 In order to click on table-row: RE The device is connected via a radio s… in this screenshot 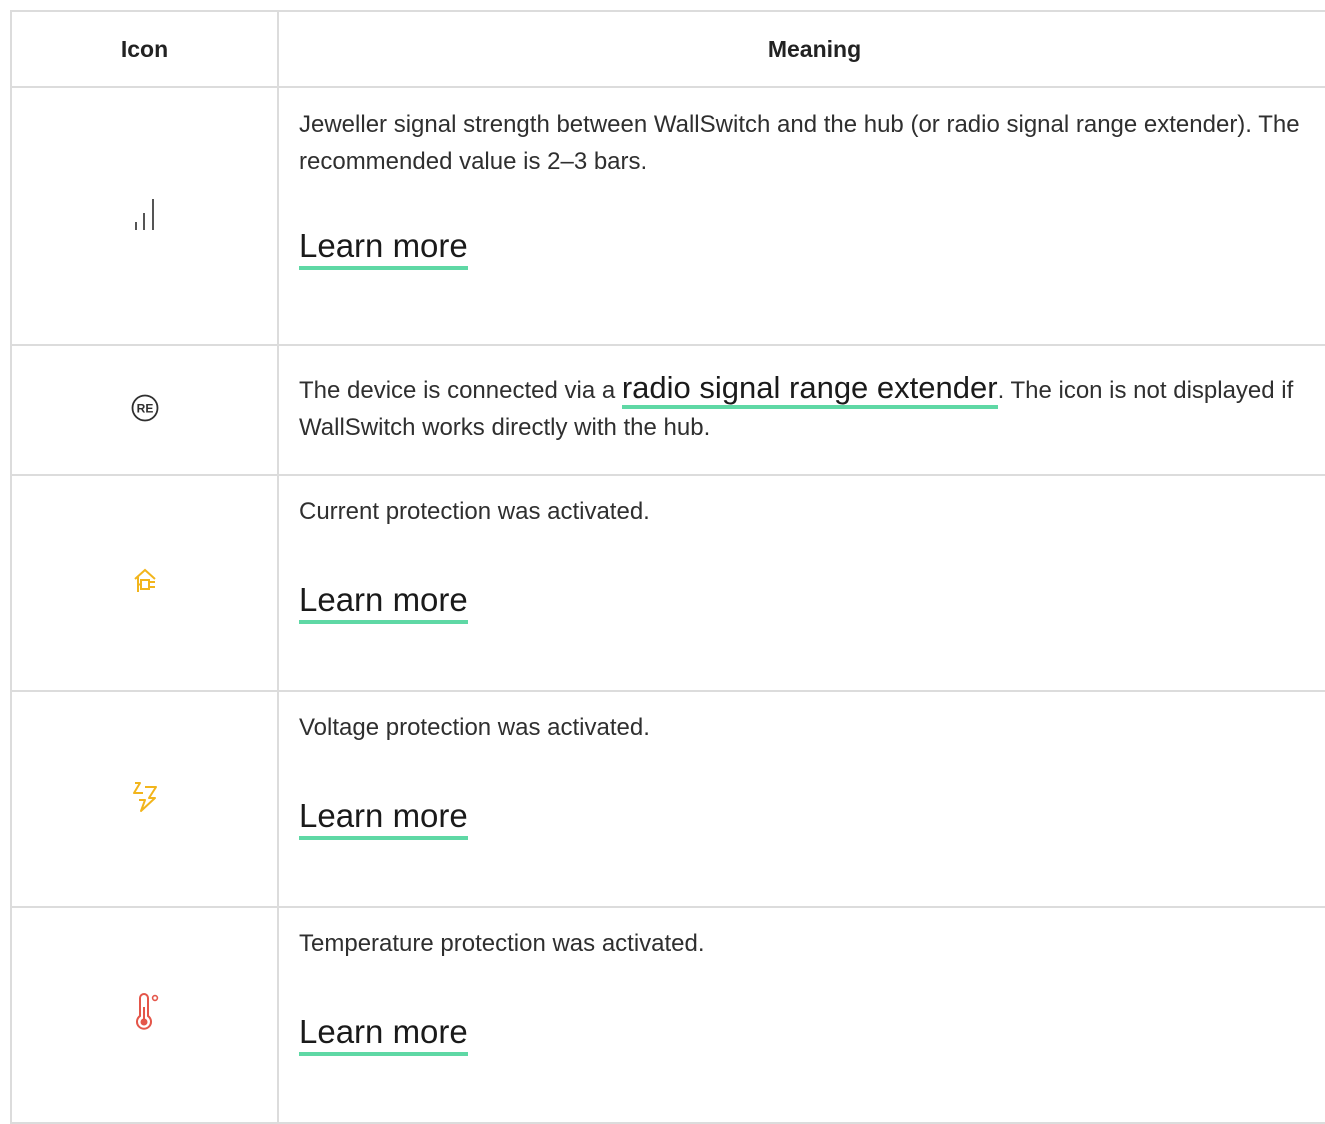, I will do `click(667, 410)`.